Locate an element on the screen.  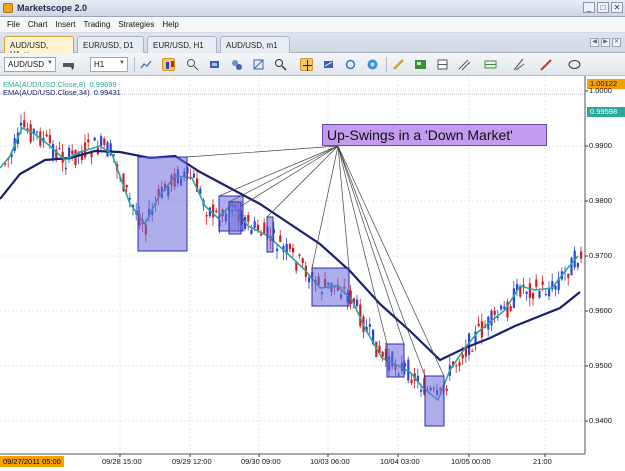
ellipse-icon is located at coordinates (574, 64).